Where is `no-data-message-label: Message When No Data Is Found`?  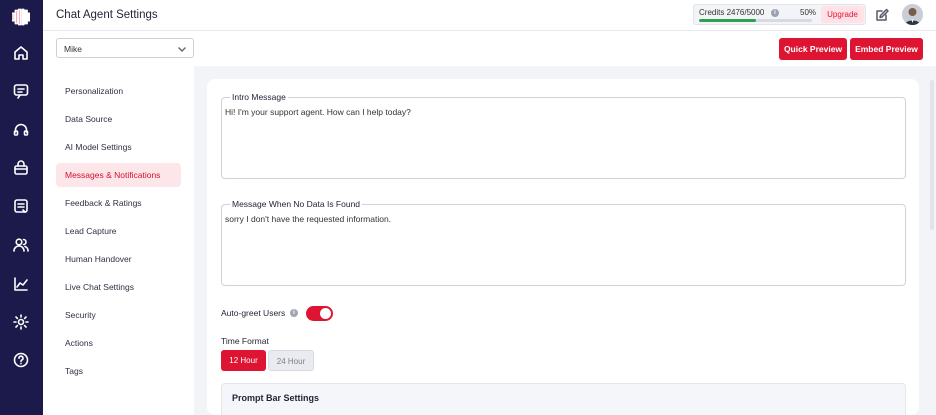
no-data-message-label: Message When No Data Is Found is located at coordinates (296, 204).